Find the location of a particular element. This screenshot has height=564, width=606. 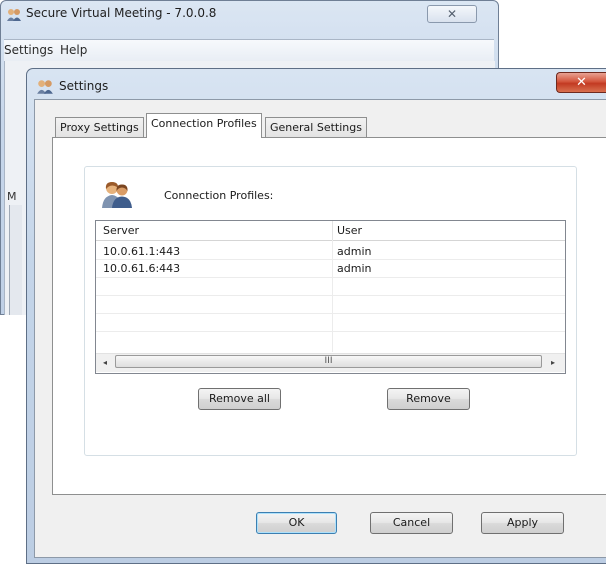

menu-settings: Settings is located at coordinates (28, 50).